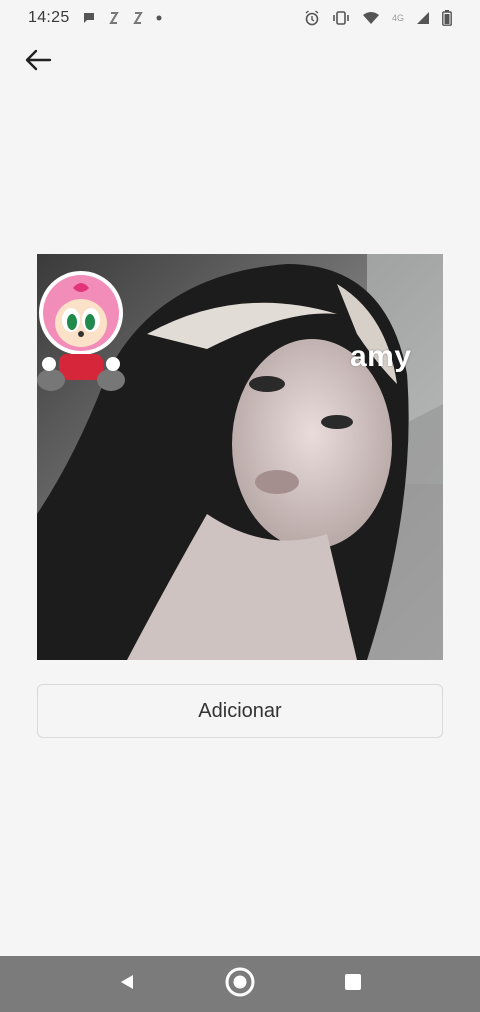  Describe the element at coordinates (397, 18) in the screenshot. I see `network-type: 4G` at that location.